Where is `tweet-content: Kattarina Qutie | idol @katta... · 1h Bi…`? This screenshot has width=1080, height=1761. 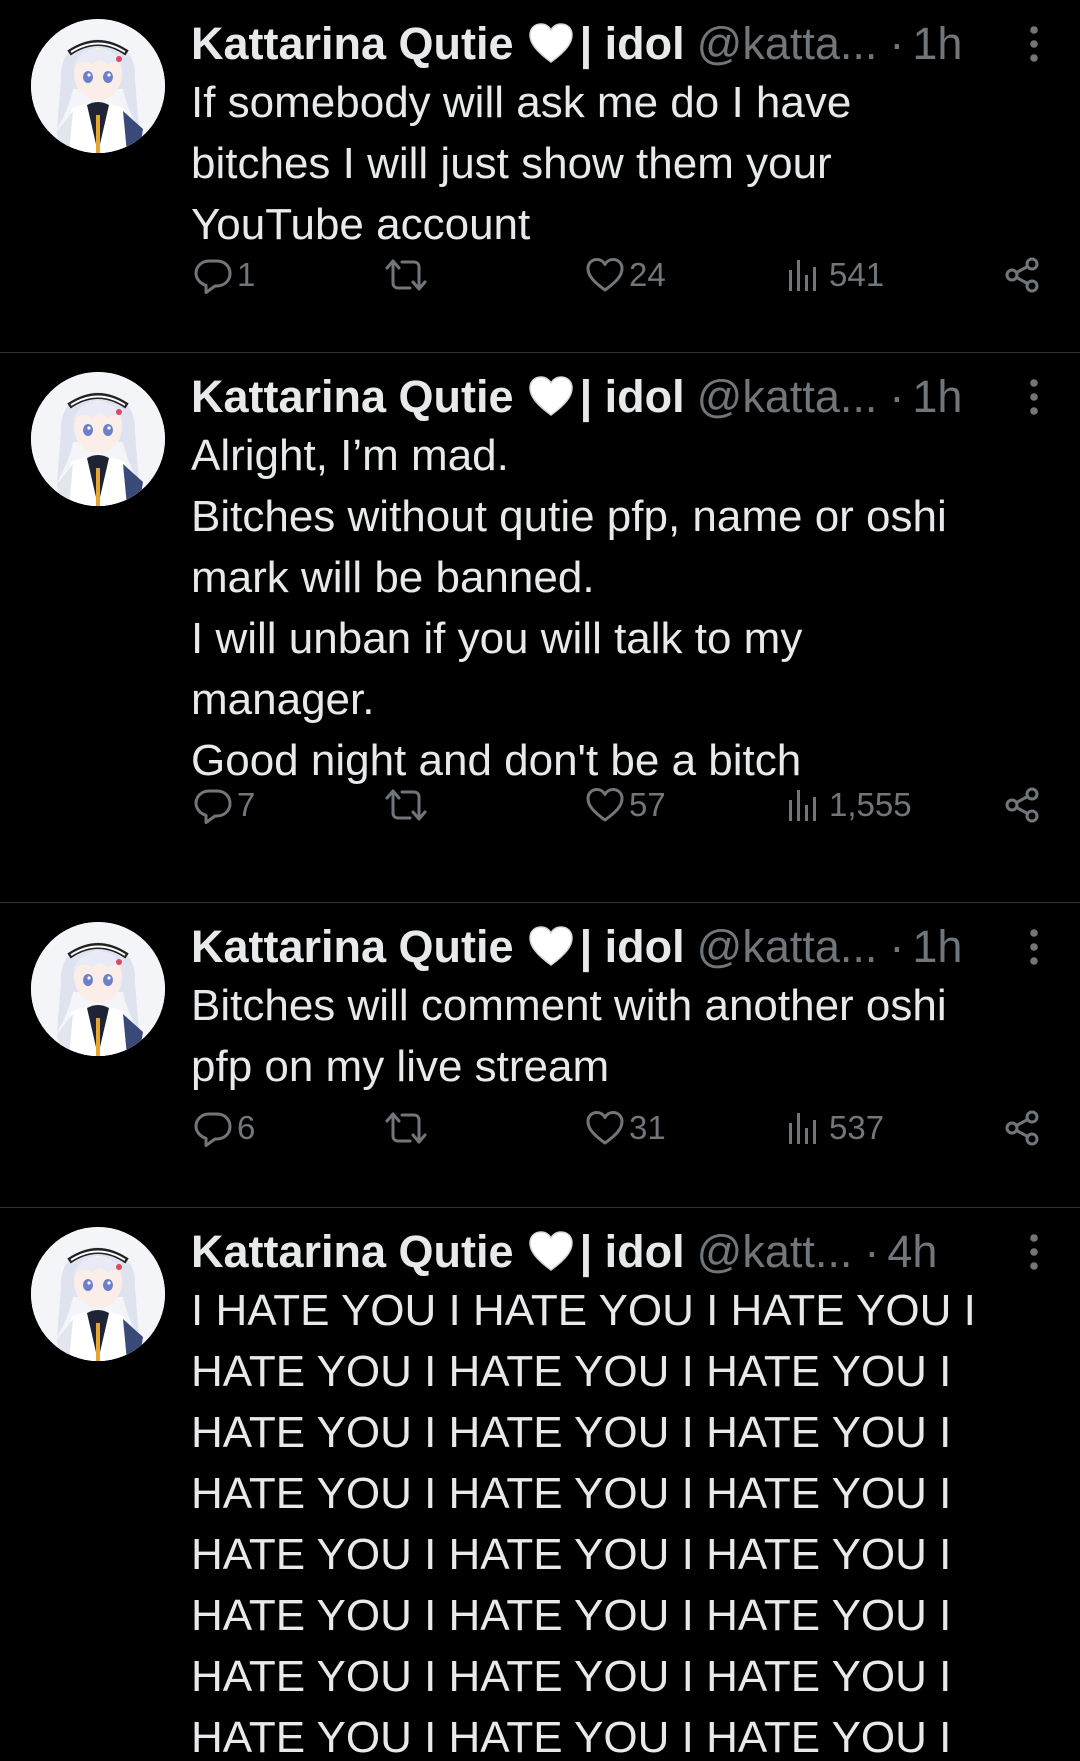 tweet-content: Kattarina Qutie | idol @katta... · 1h Bi… is located at coordinates (605, 1006).